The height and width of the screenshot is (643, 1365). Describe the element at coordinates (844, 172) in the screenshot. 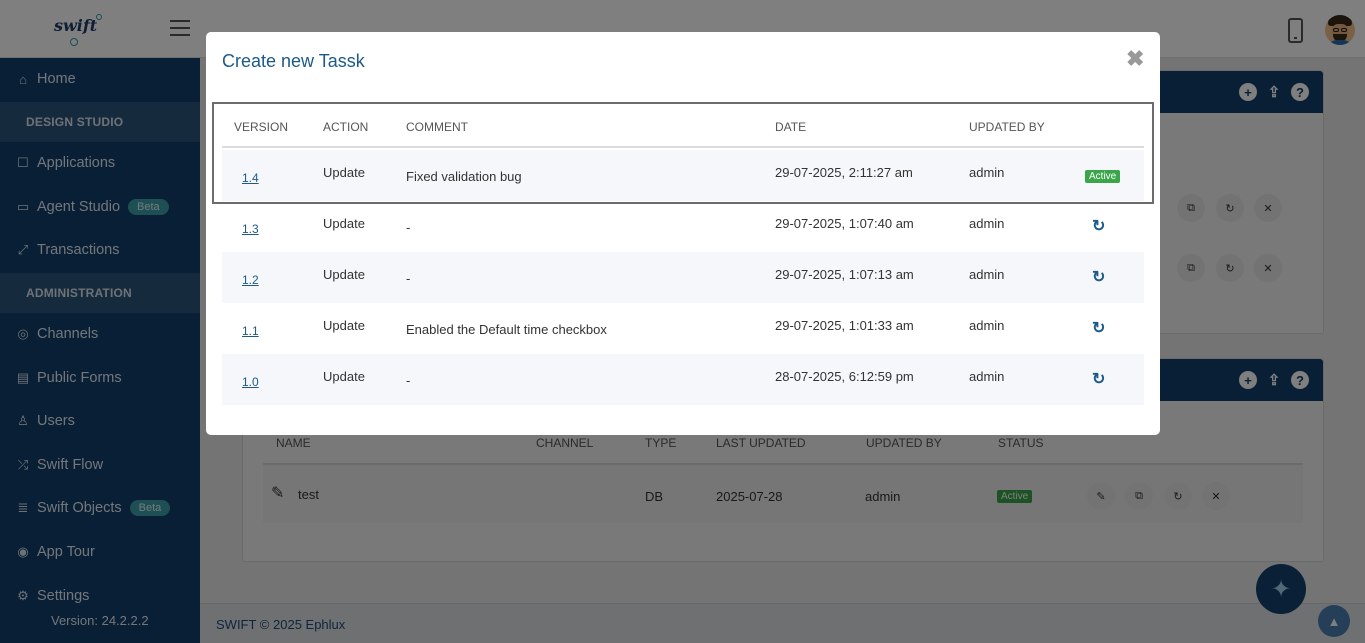

I see `row-date: 29-07-2025, 2:11:27 am` at that location.